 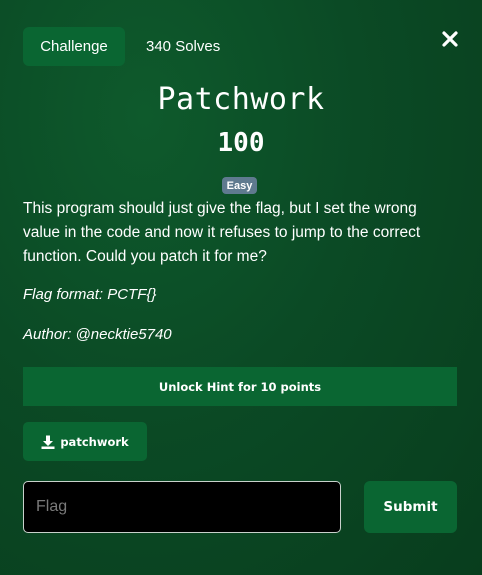 I want to click on unlock-hint-label: Unlock Hint for 10 points, so click(x=240, y=386).